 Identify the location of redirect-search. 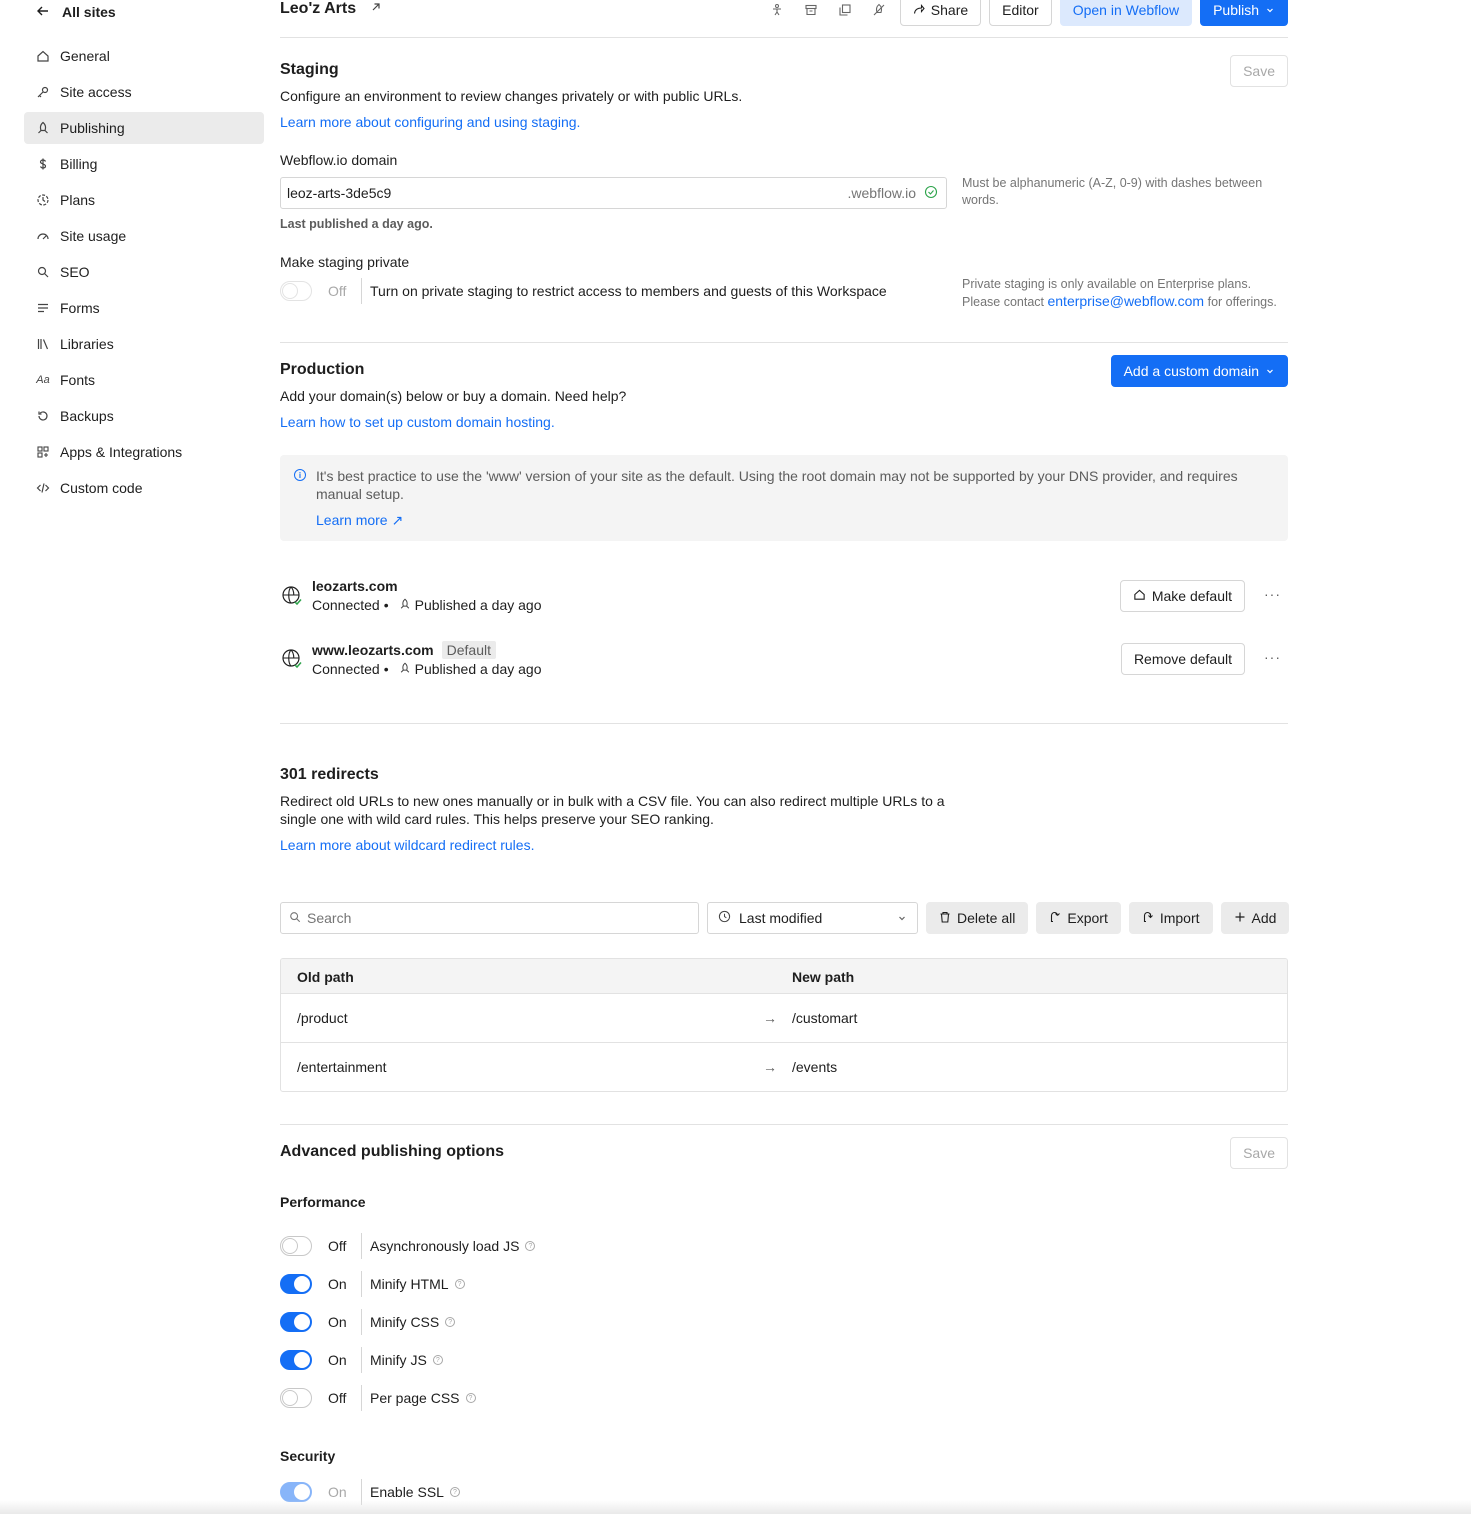
(489, 918).